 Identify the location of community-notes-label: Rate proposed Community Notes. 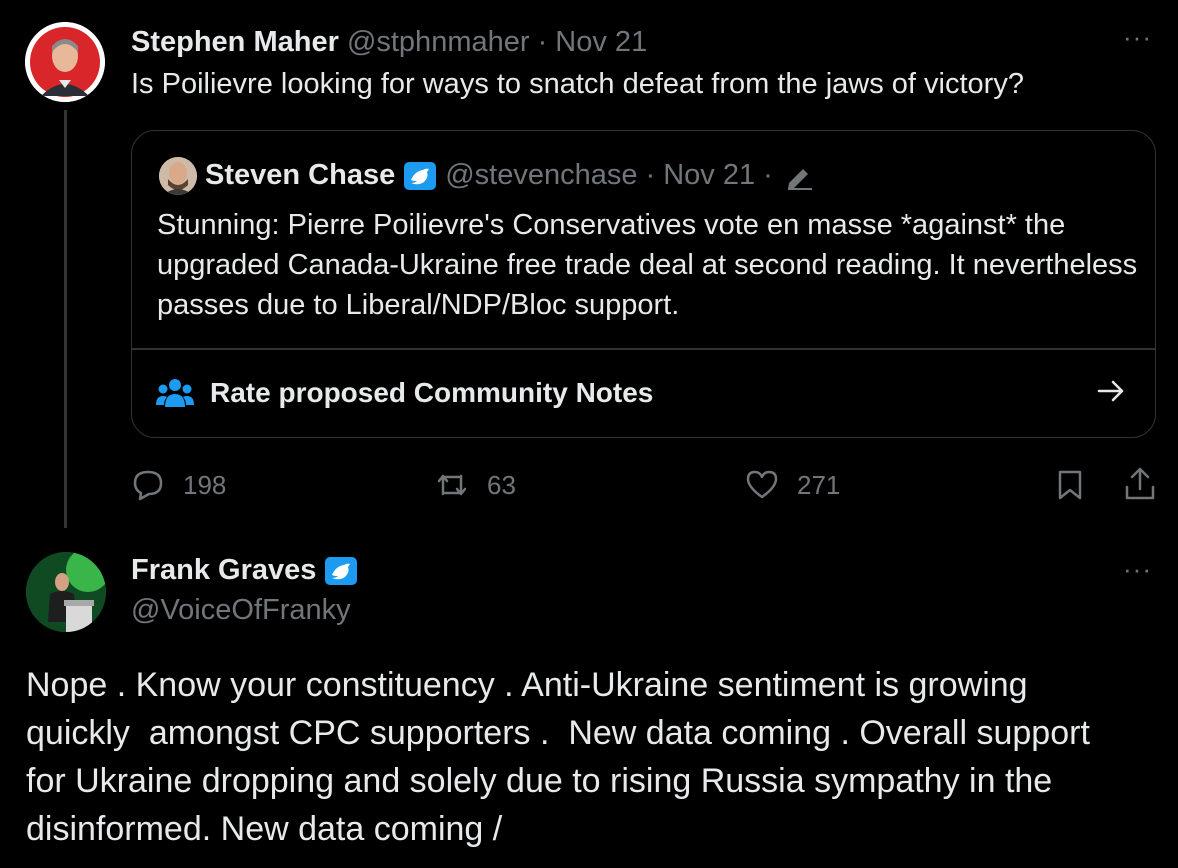
(432, 392).